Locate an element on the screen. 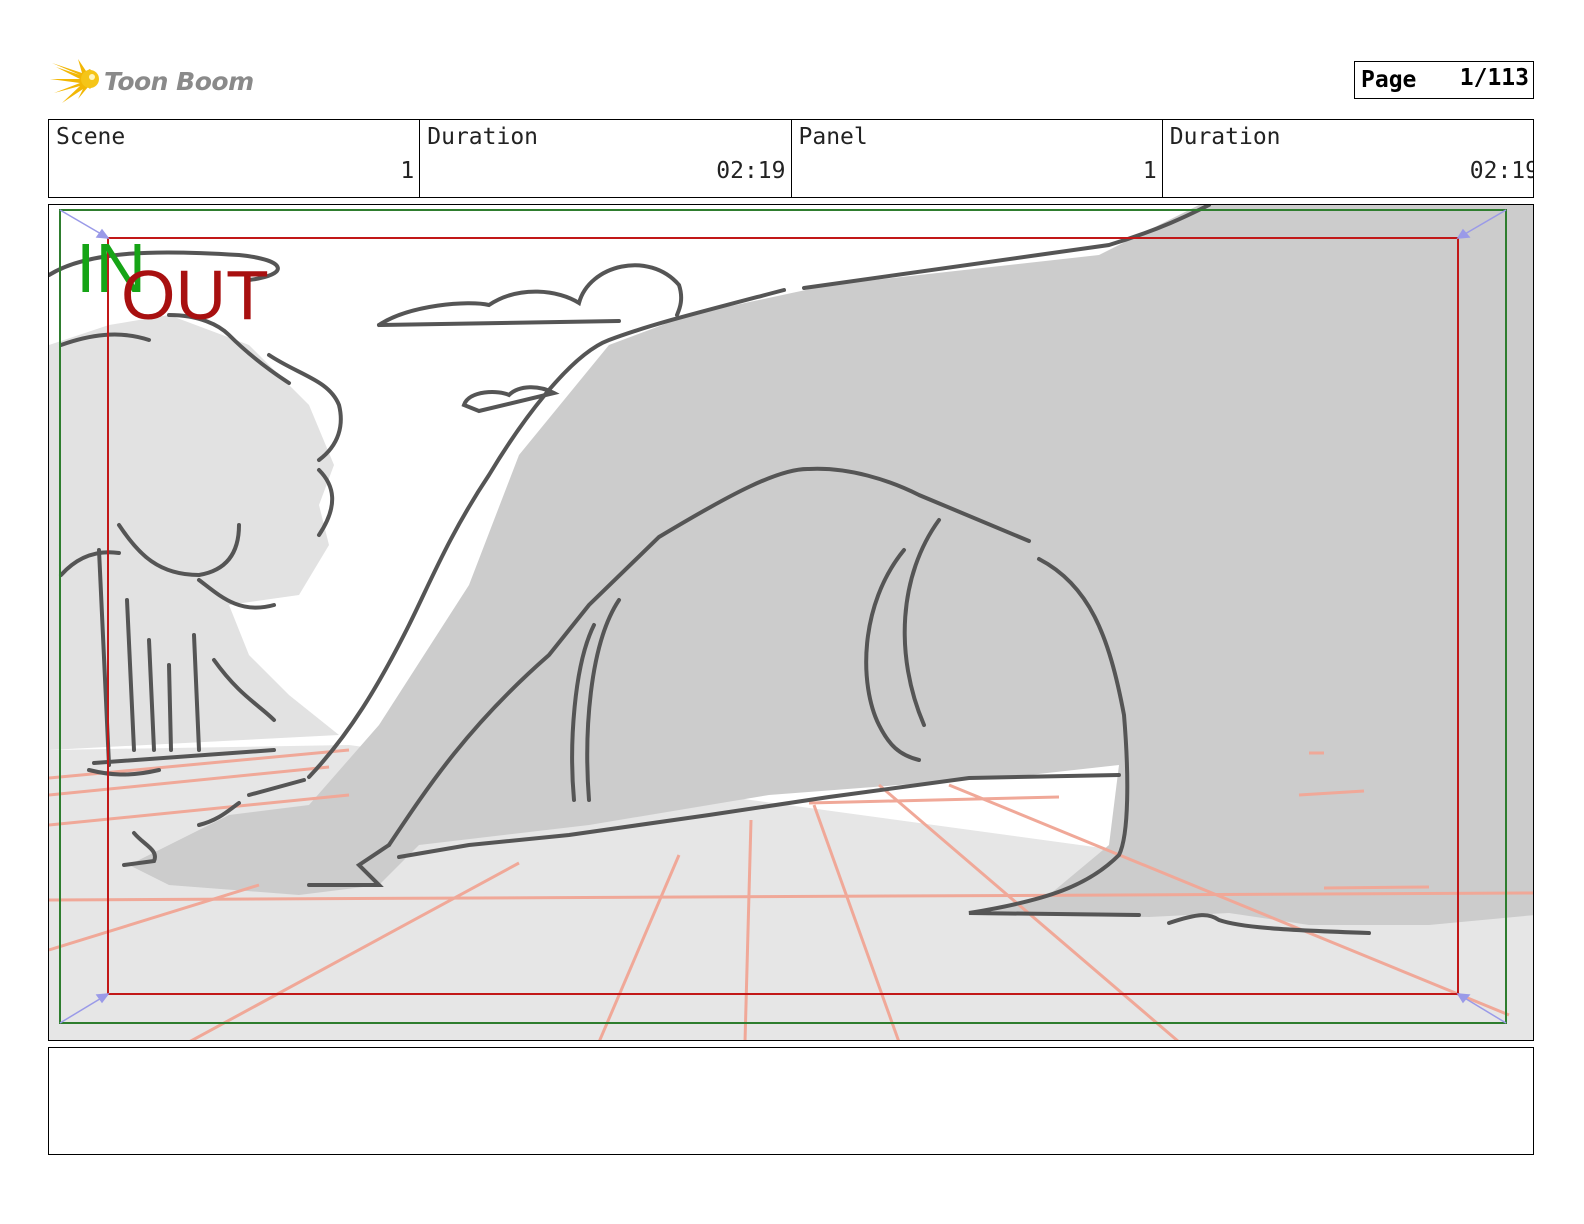  scene-duration-label: Duration is located at coordinates (483, 137).